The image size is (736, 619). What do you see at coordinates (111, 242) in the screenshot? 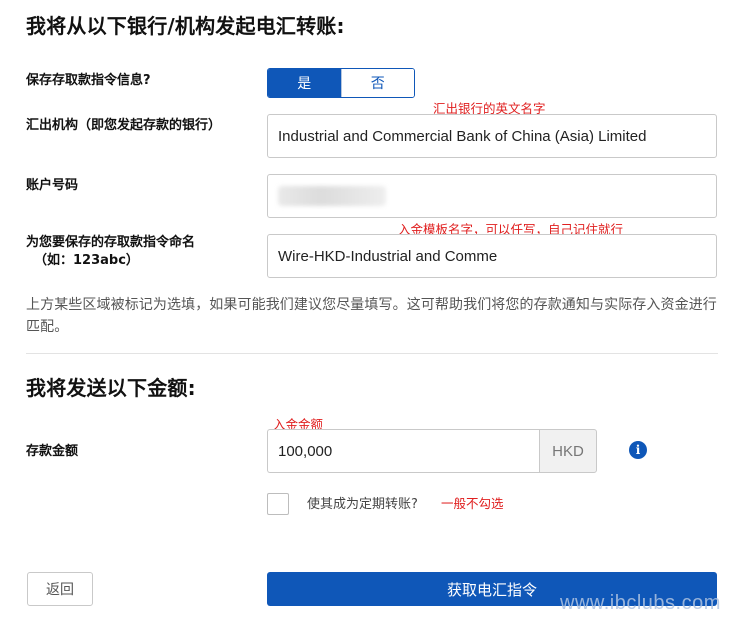
I see `instruction-name-label-line1: 为您要保存的存取款指令命名` at bounding box center [111, 242].